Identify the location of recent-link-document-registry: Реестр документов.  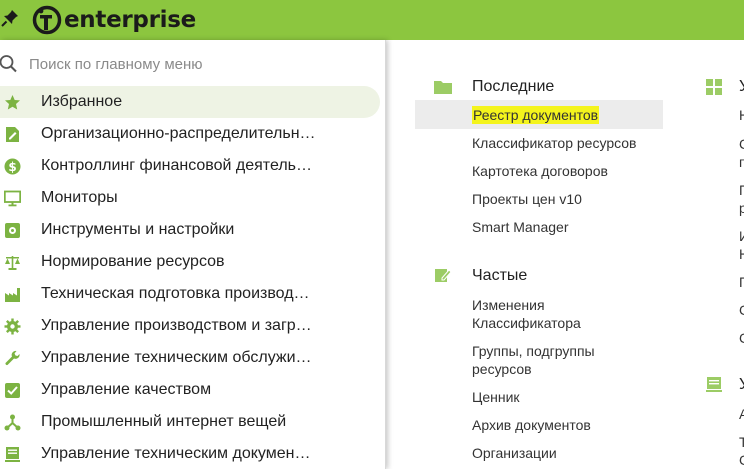
(536, 115).